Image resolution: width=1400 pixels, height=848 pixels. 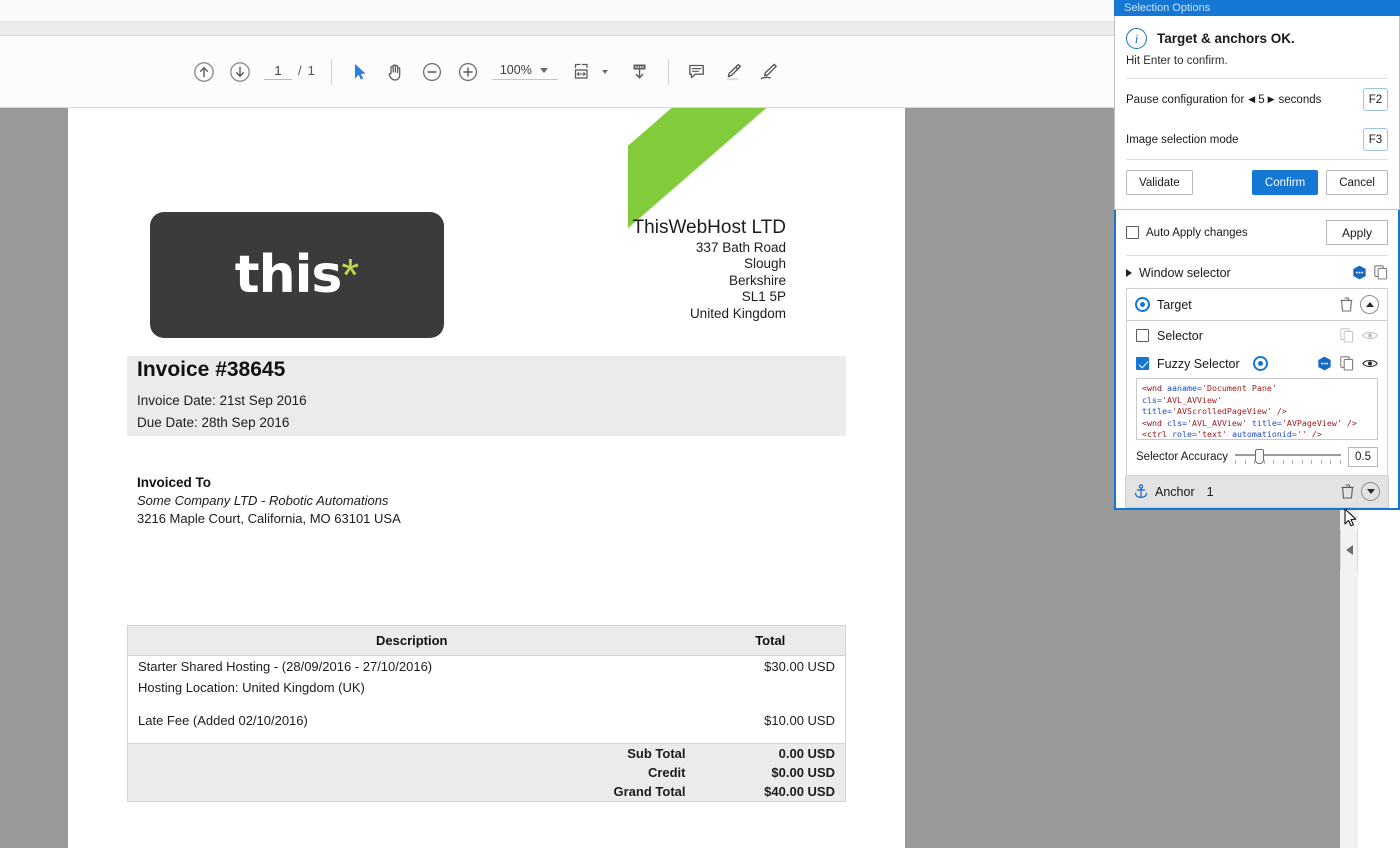 I want to click on select-tool-button, so click(x=360, y=72).